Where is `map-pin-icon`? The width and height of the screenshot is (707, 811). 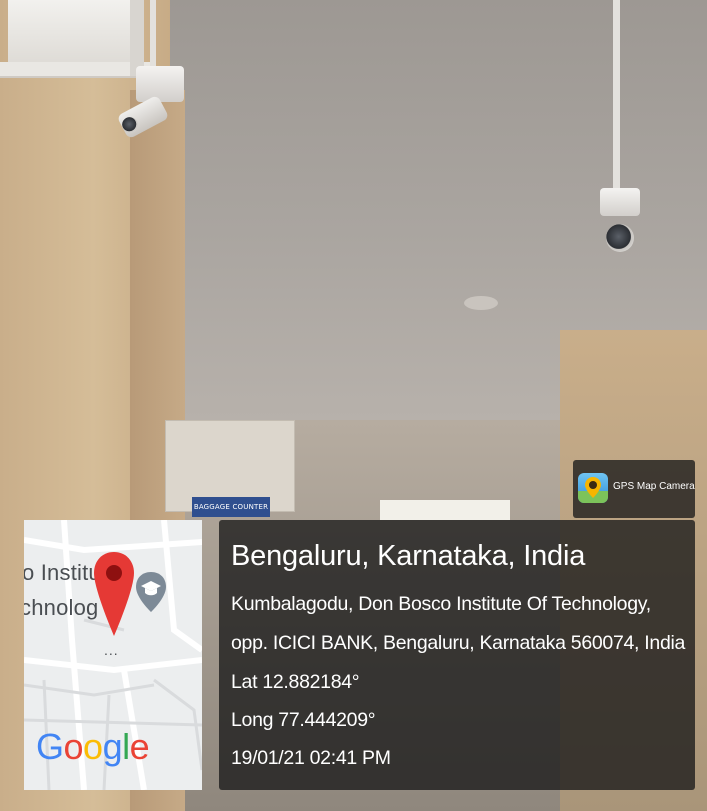
map-pin-icon is located at coordinates (114, 595).